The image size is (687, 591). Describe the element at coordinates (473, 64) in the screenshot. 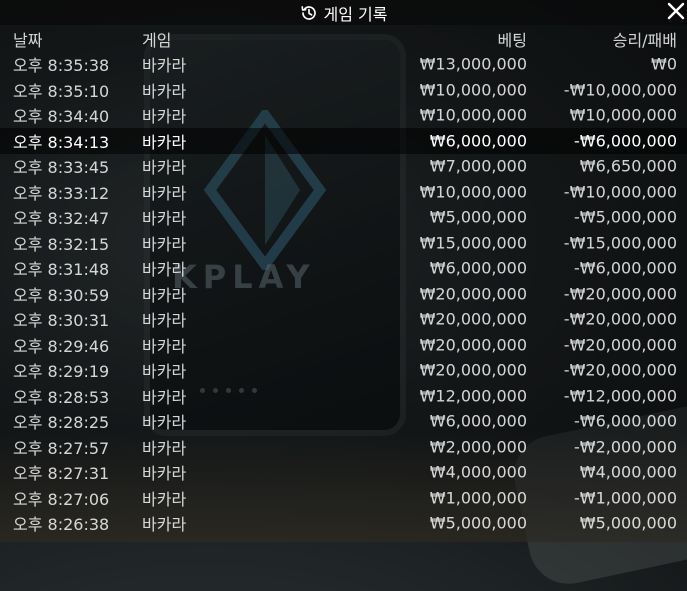

I see `cell-bet: ₩13,000,000` at that location.